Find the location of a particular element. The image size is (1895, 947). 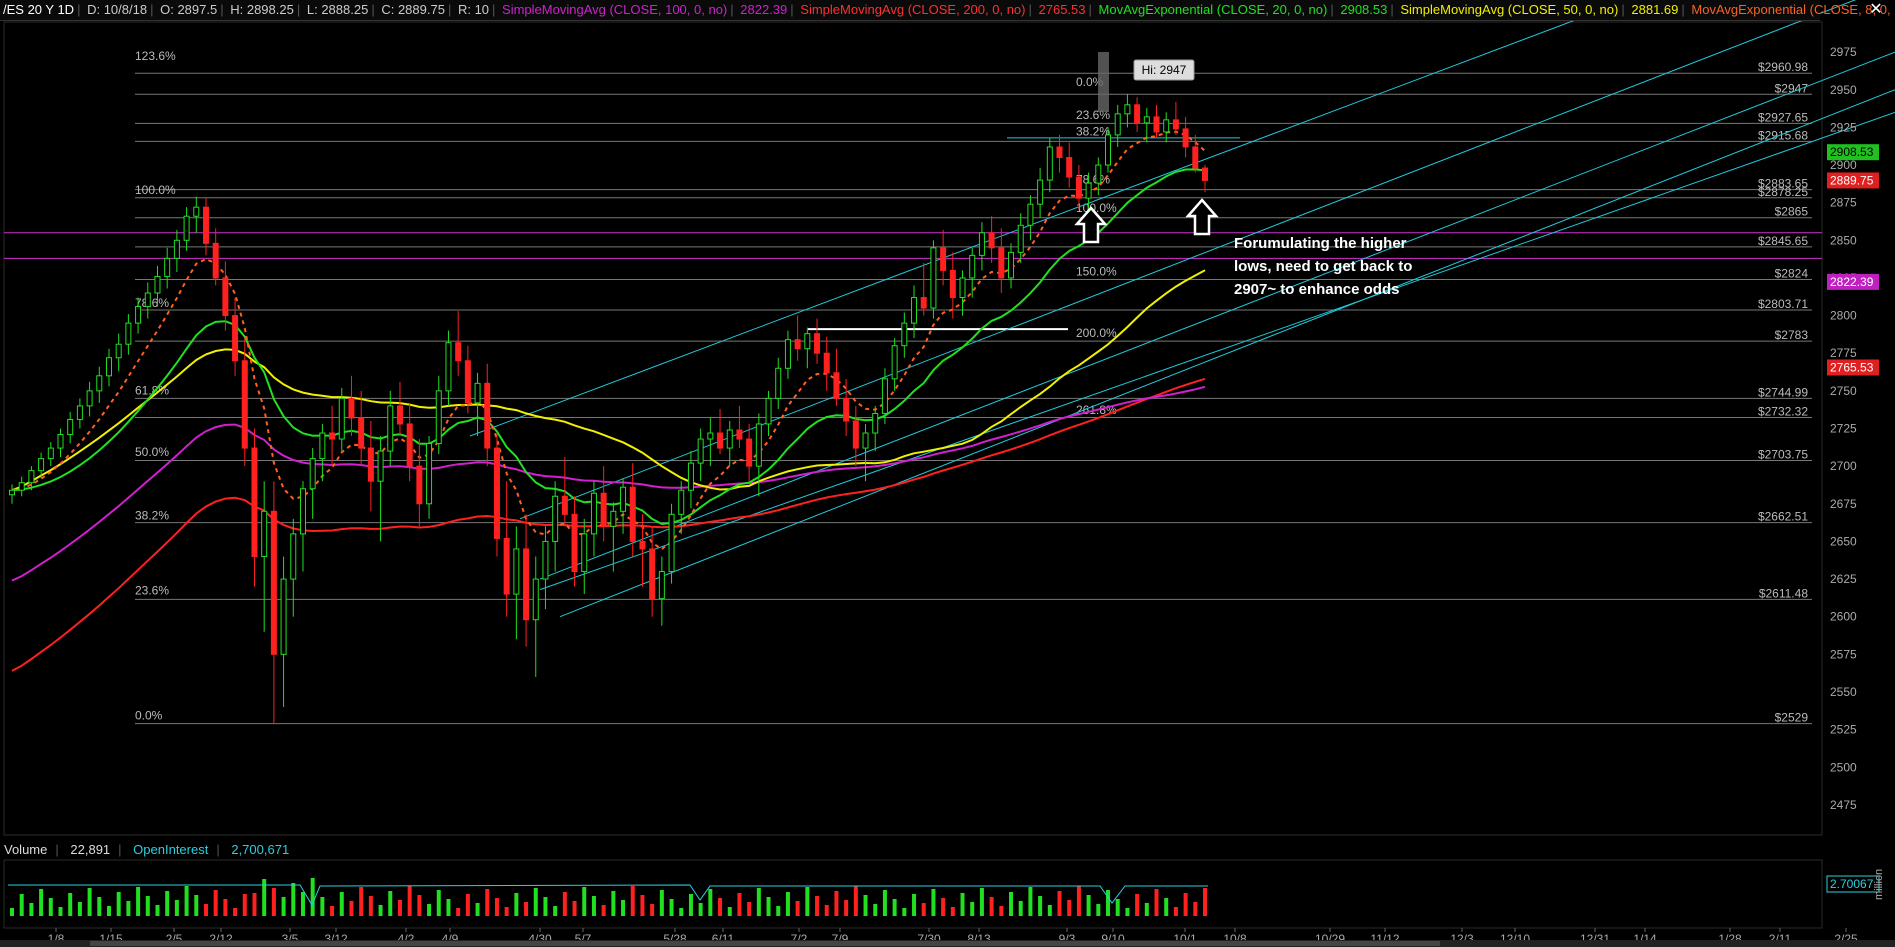

study-sma200: SimpleMovingAvg (CLOSE, 200, 0, no) is located at coordinates (912, 9).